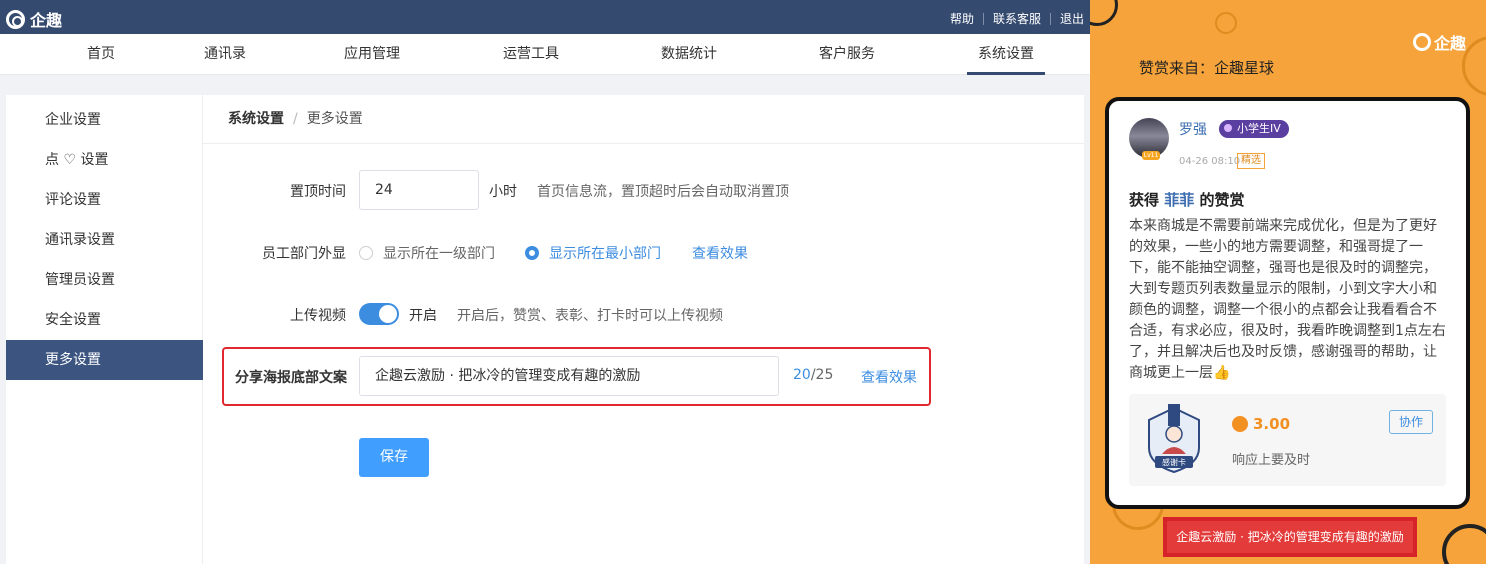 This screenshot has height=564, width=1486. What do you see at coordinates (1219, 200) in the screenshot?
I see `headline-suffix: 的赞赏` at bounding box center [1219, 200].